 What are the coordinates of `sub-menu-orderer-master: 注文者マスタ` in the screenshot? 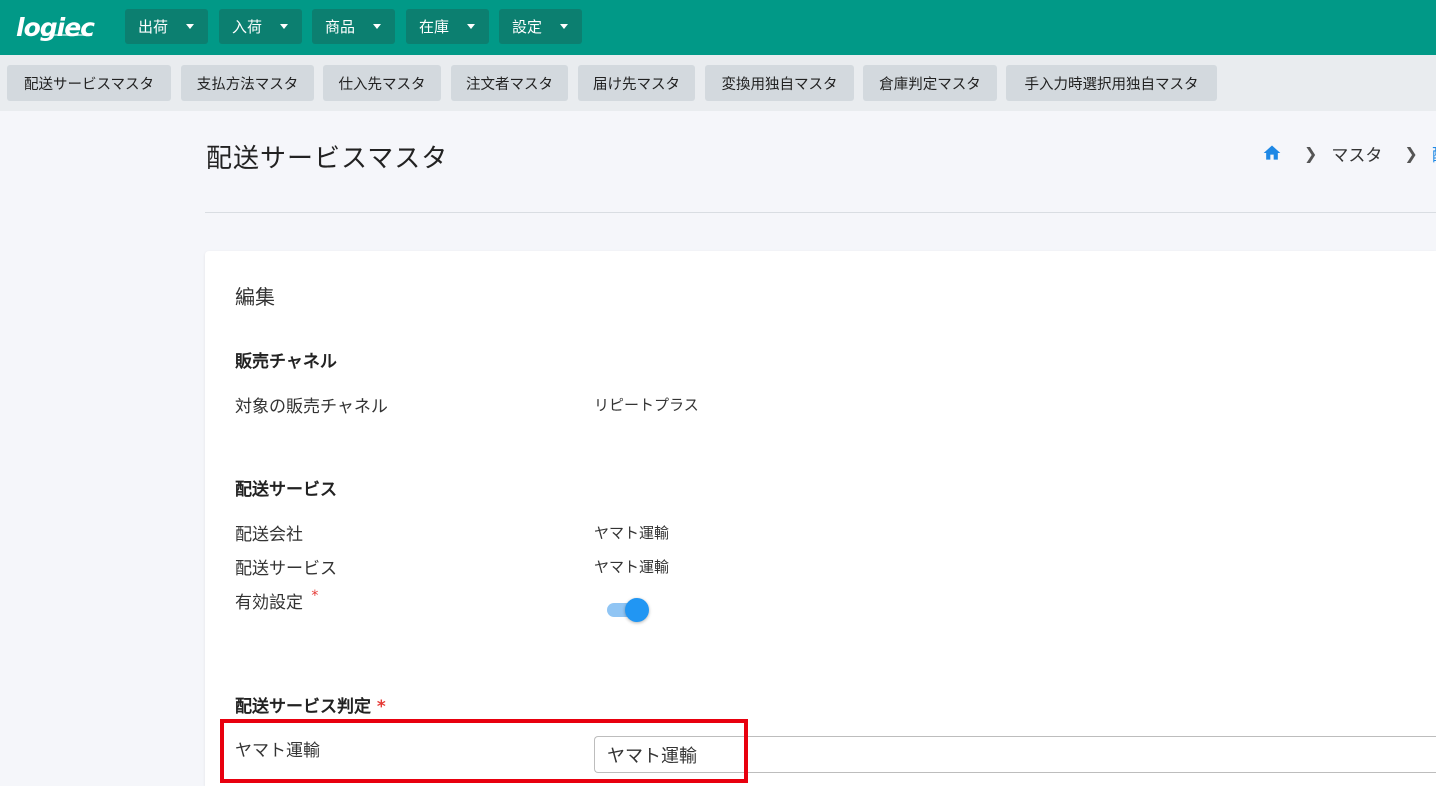 It's located at (509, 83).